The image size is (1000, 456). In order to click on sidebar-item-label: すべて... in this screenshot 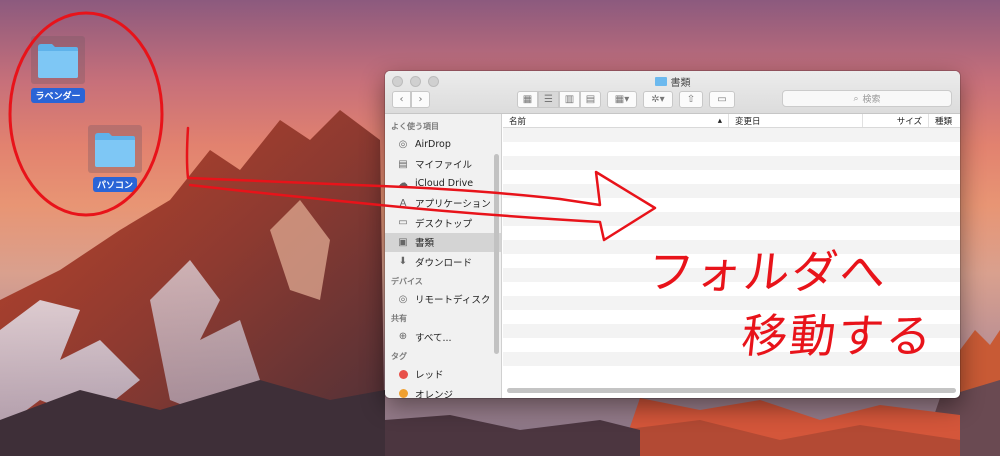, I will do `click(433, 338)`.